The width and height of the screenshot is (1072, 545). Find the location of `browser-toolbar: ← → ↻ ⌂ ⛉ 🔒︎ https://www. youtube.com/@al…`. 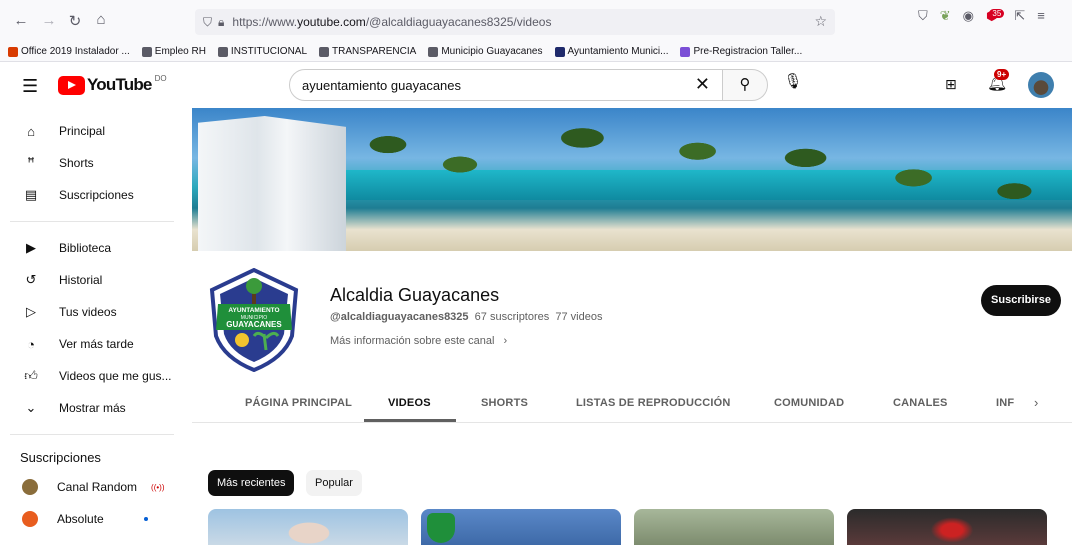

browser-toolbar: ← → ↻ ⌂ ⛉ 🔒︎ https://www. youtube.com/@al… is located at coordinates (536, 21).